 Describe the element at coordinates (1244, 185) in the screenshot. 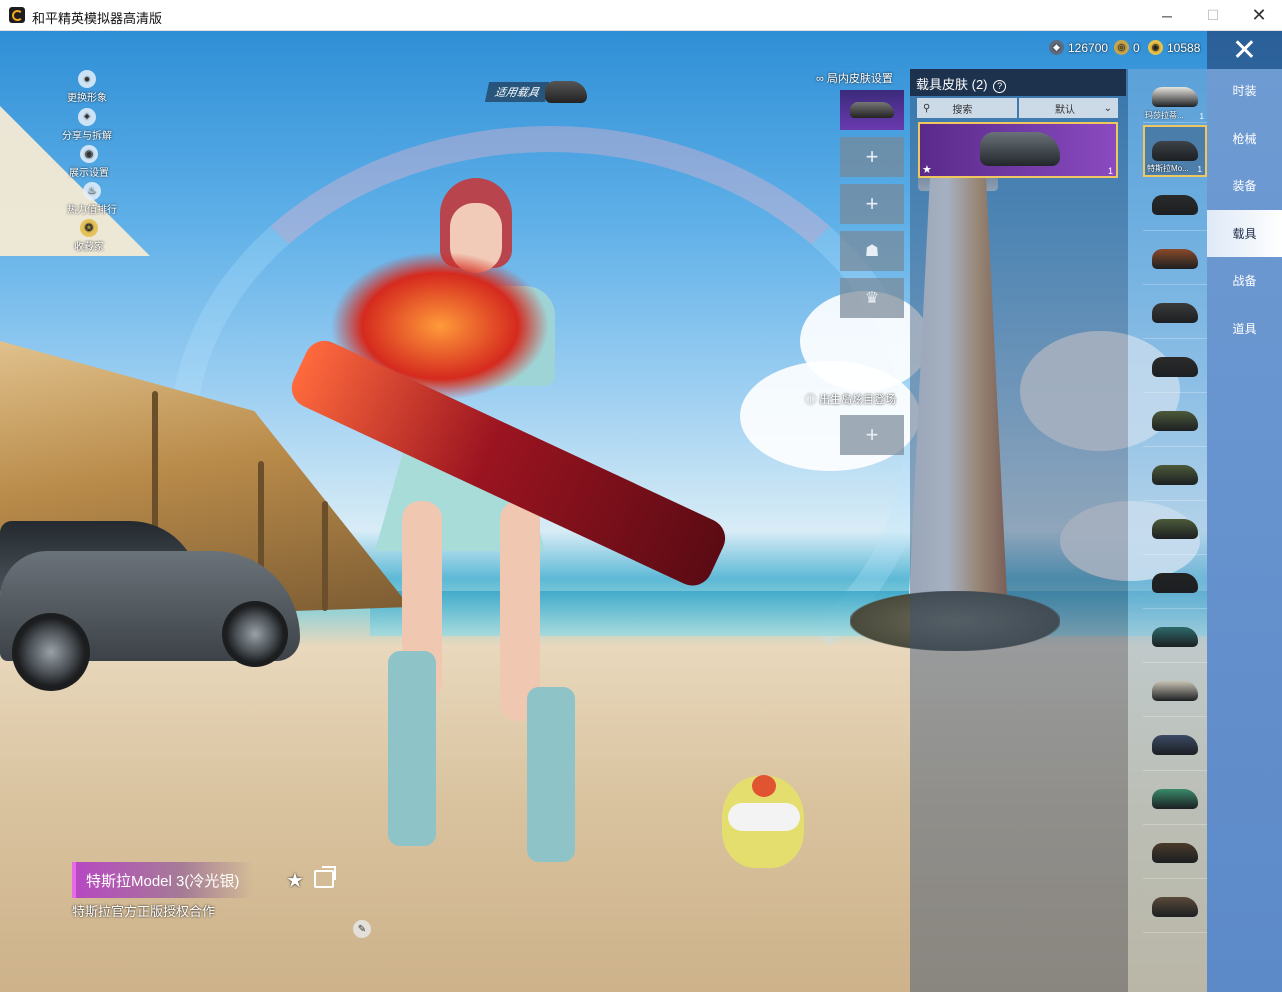

I see `tab-equipment: 装备` at that location.